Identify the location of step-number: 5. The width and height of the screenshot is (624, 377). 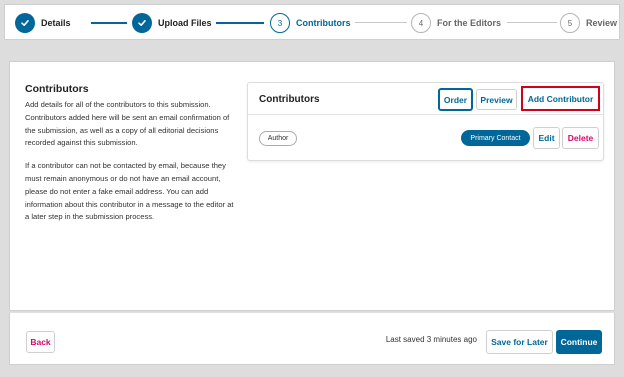
(570, 23).